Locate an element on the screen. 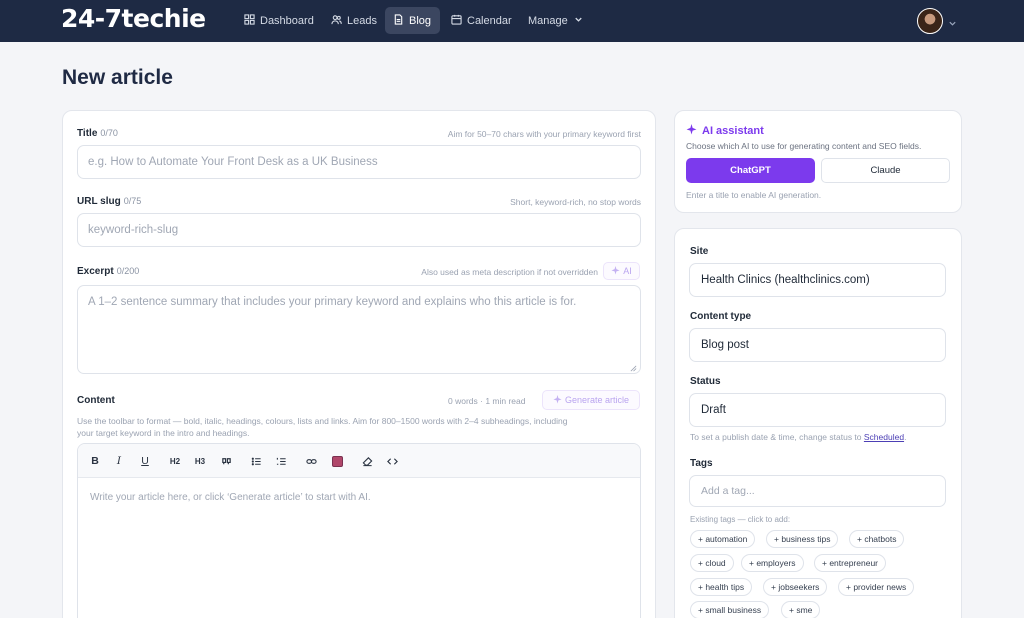 The image size is (1024, 618). editor-toolbar: B I U H2 H3 is located at coordinates (359, 461).